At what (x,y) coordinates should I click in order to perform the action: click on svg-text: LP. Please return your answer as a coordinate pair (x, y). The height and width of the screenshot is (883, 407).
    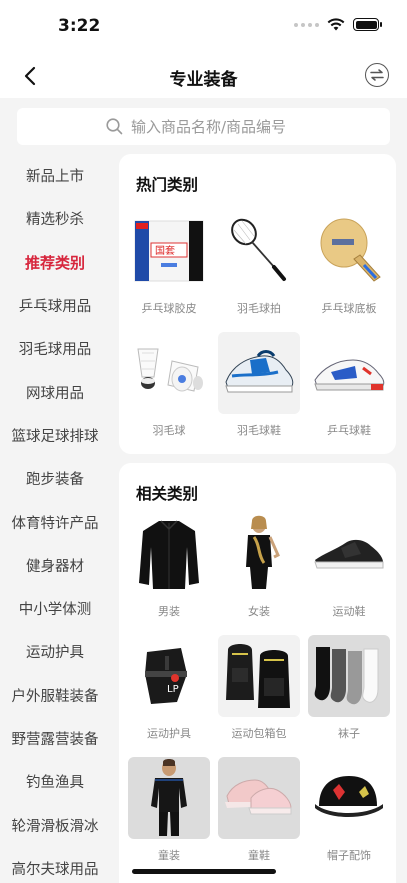
    Looking at the image, I should click on (173, 689).